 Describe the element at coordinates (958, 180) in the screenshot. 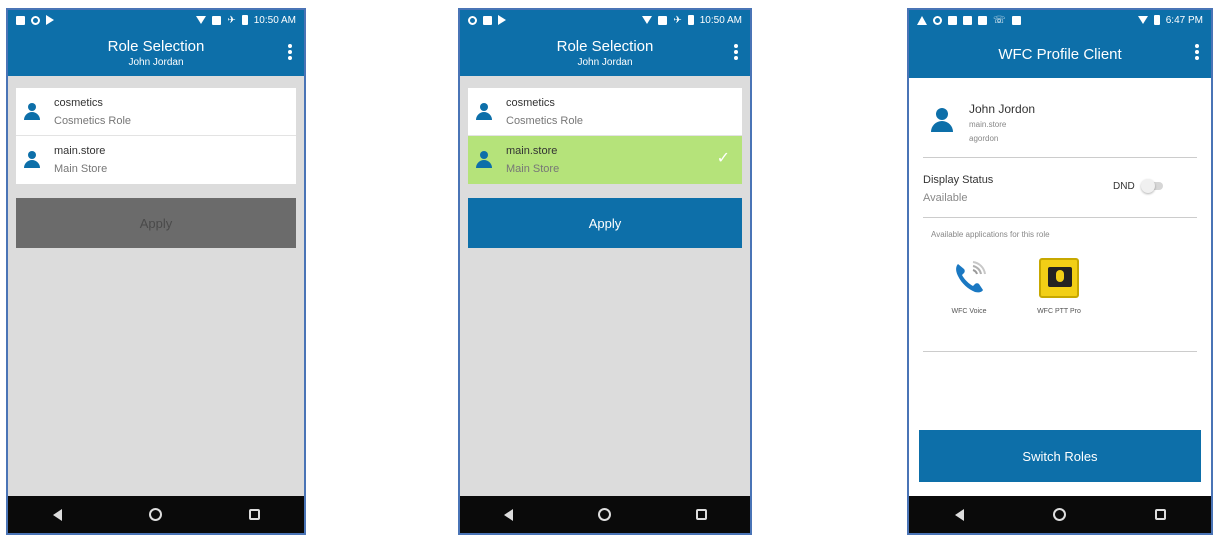

I see `display-status-label: Display Status` at that location.